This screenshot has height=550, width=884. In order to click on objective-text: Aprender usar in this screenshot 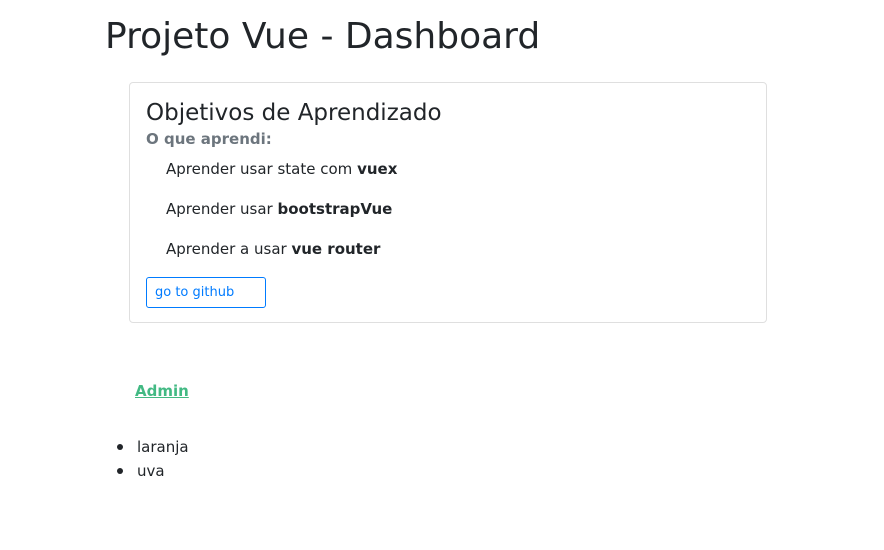, I will do `click(222, 209)`.